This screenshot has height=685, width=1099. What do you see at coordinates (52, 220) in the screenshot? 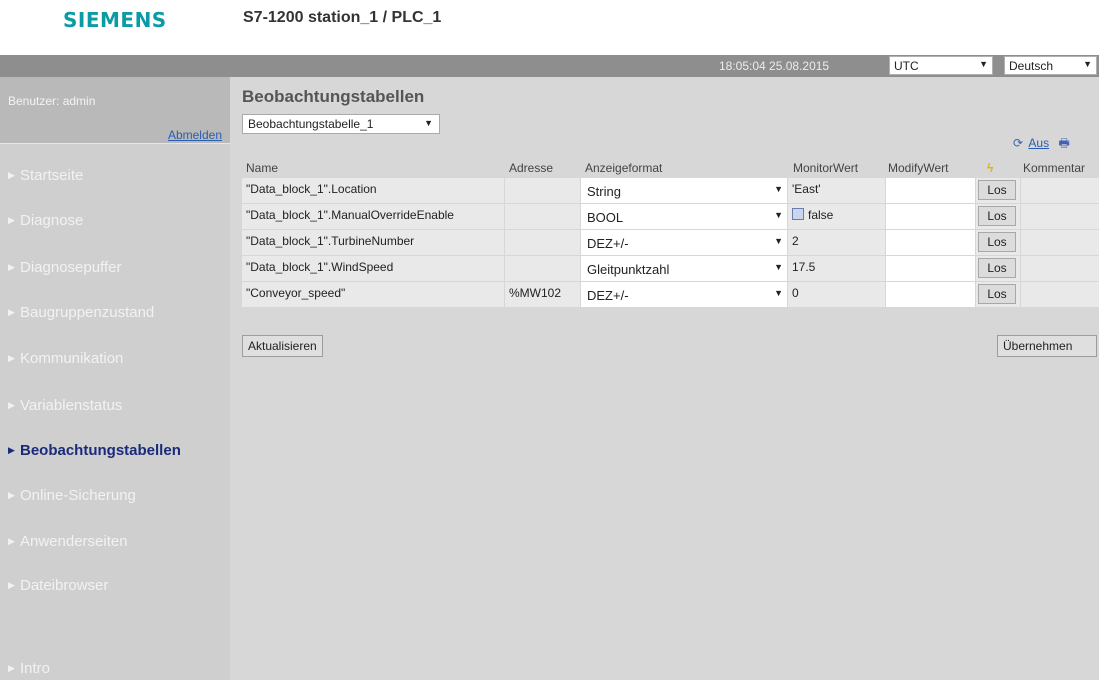
I see `sidebar-item-label: Diagnose` at bounding box center [52, 220].